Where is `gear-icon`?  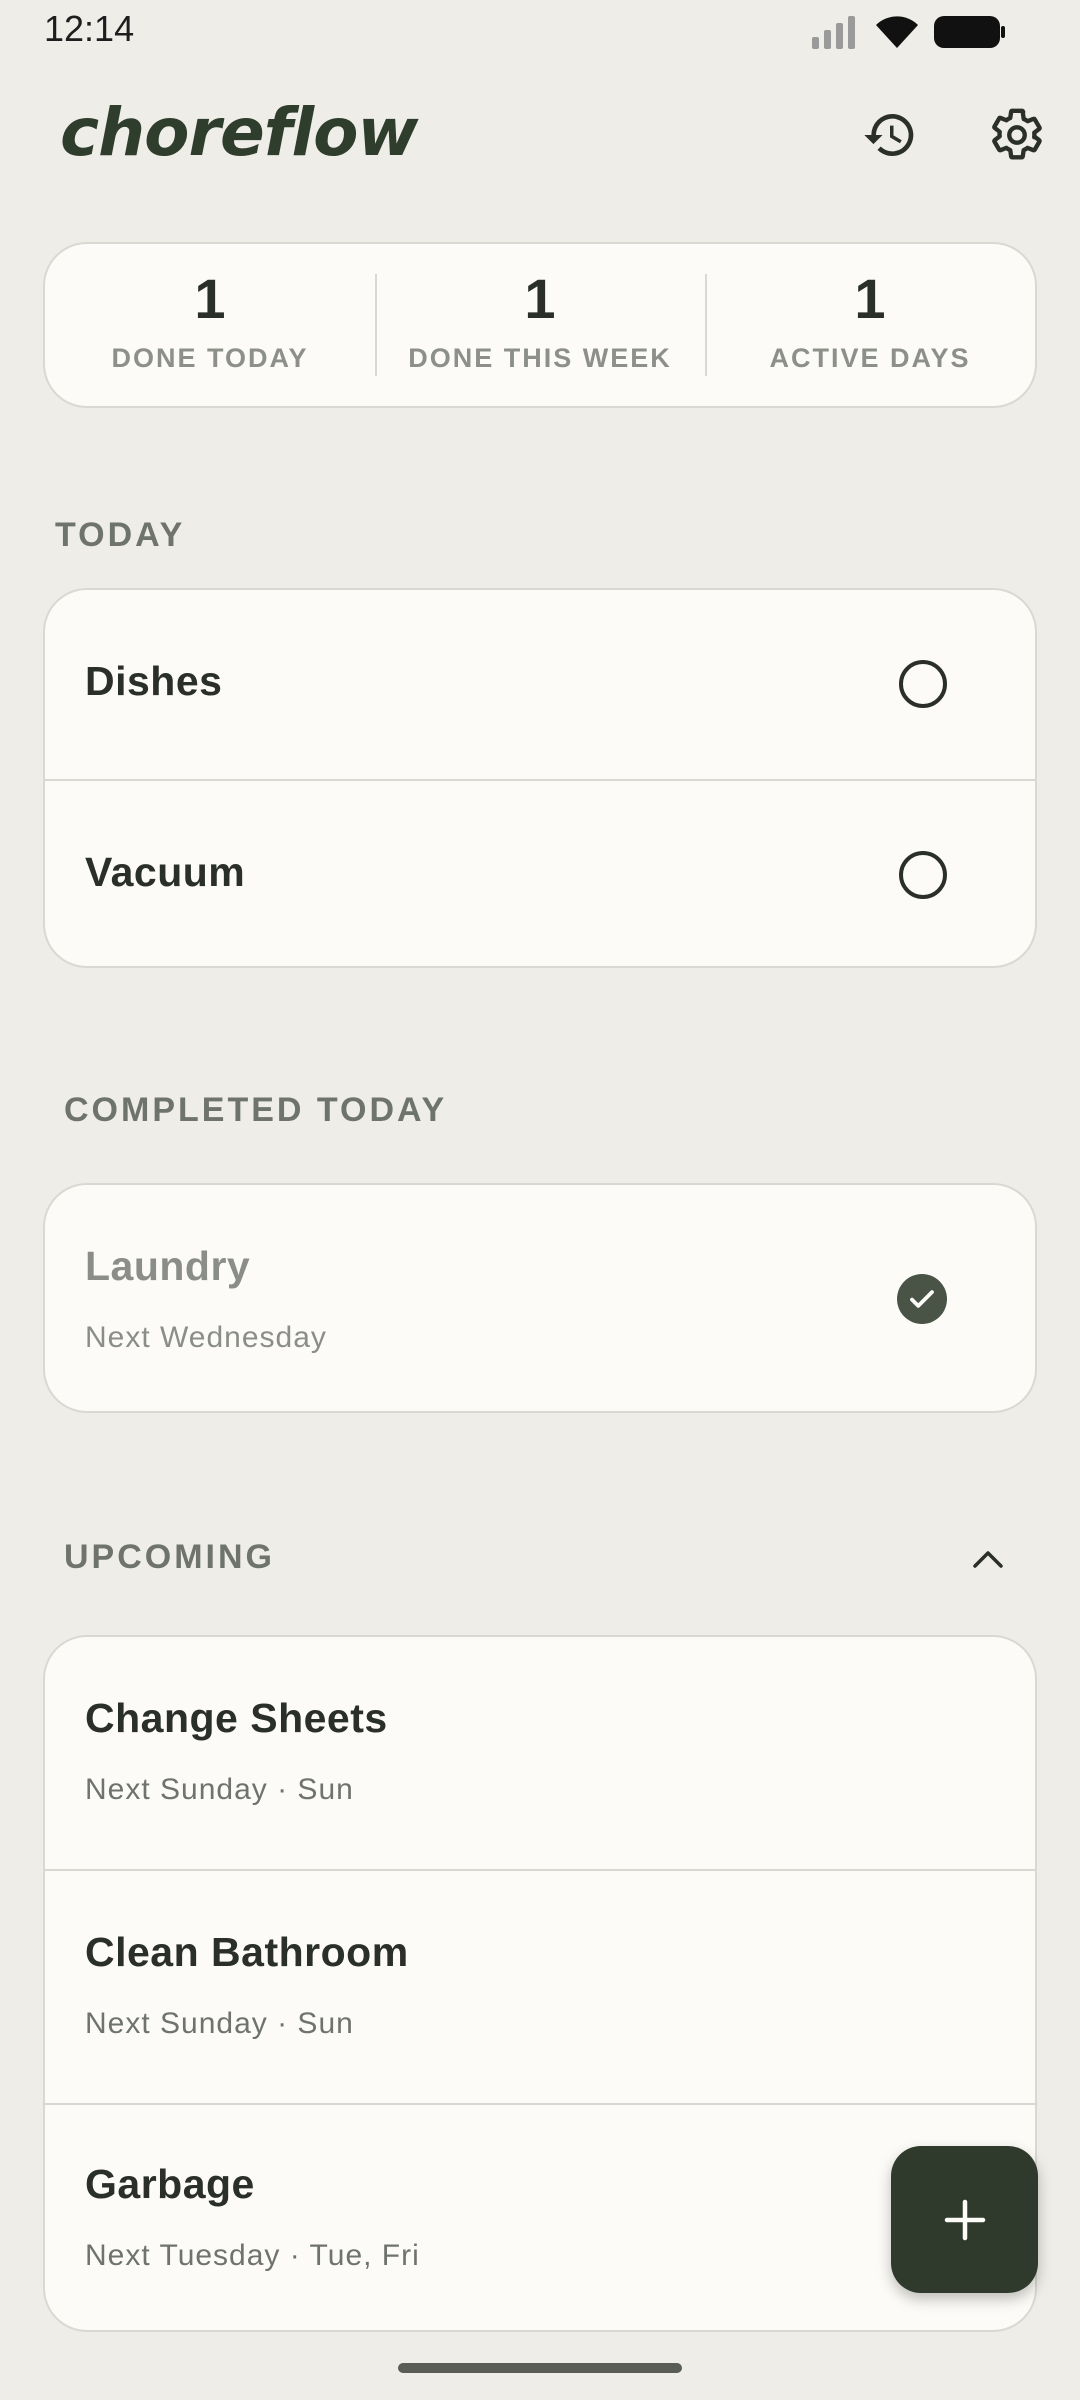 gear-icon is located at coordinates (1017, 134).